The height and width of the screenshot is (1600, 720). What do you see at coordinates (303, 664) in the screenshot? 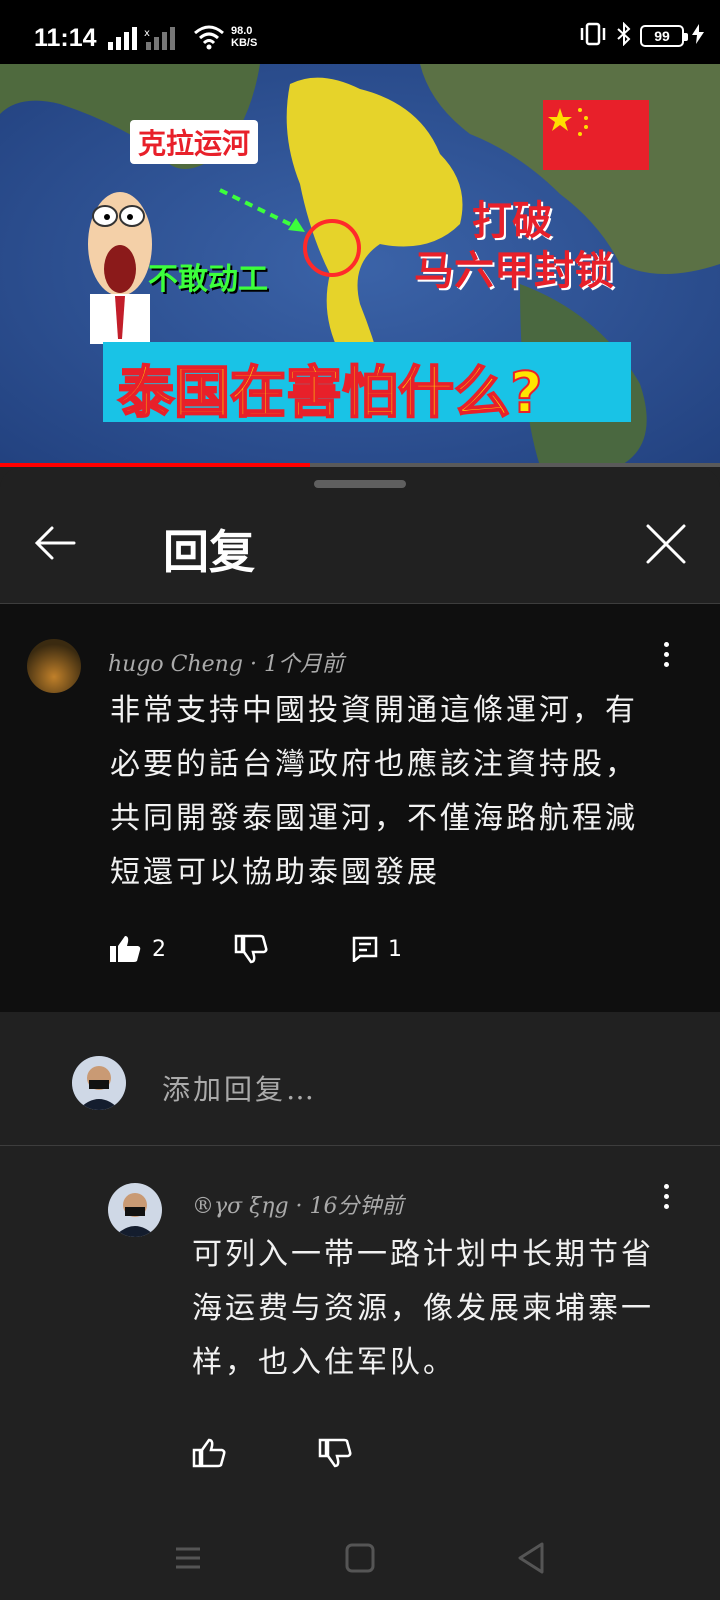
I see `comment-time: 1个月前` at bounding box center [303, 664].